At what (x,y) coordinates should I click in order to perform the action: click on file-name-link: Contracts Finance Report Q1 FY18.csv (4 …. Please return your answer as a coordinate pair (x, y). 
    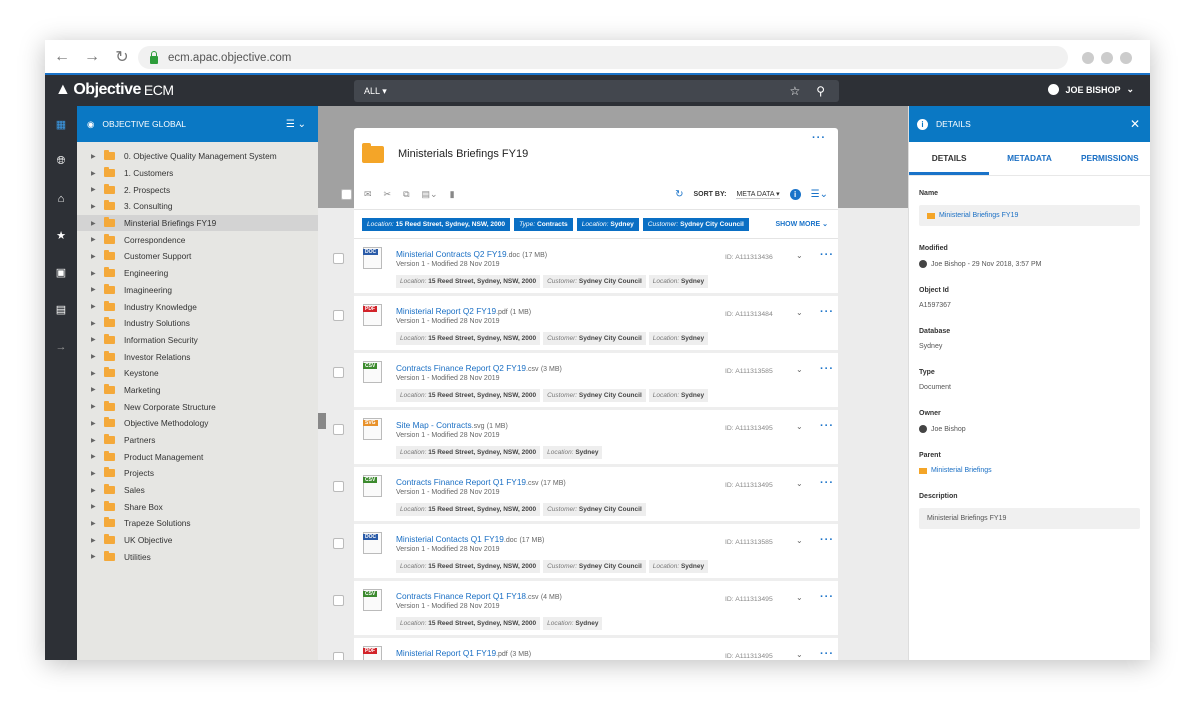
    Looking at the image, I should click on (479, 596).